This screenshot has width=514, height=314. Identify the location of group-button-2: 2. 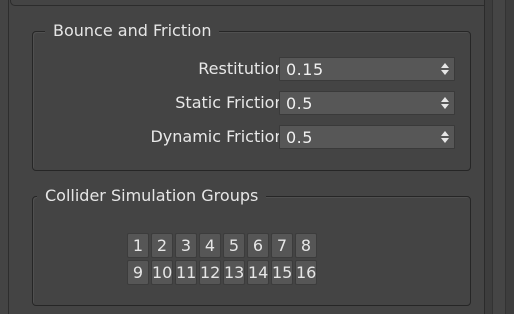
(162, 245).